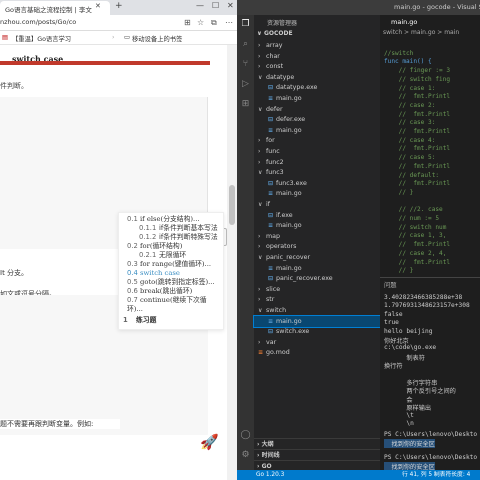  Describe the element at coordinates (393, 367) in the screenshot. I see `terminal-line: 换行符` at that location.